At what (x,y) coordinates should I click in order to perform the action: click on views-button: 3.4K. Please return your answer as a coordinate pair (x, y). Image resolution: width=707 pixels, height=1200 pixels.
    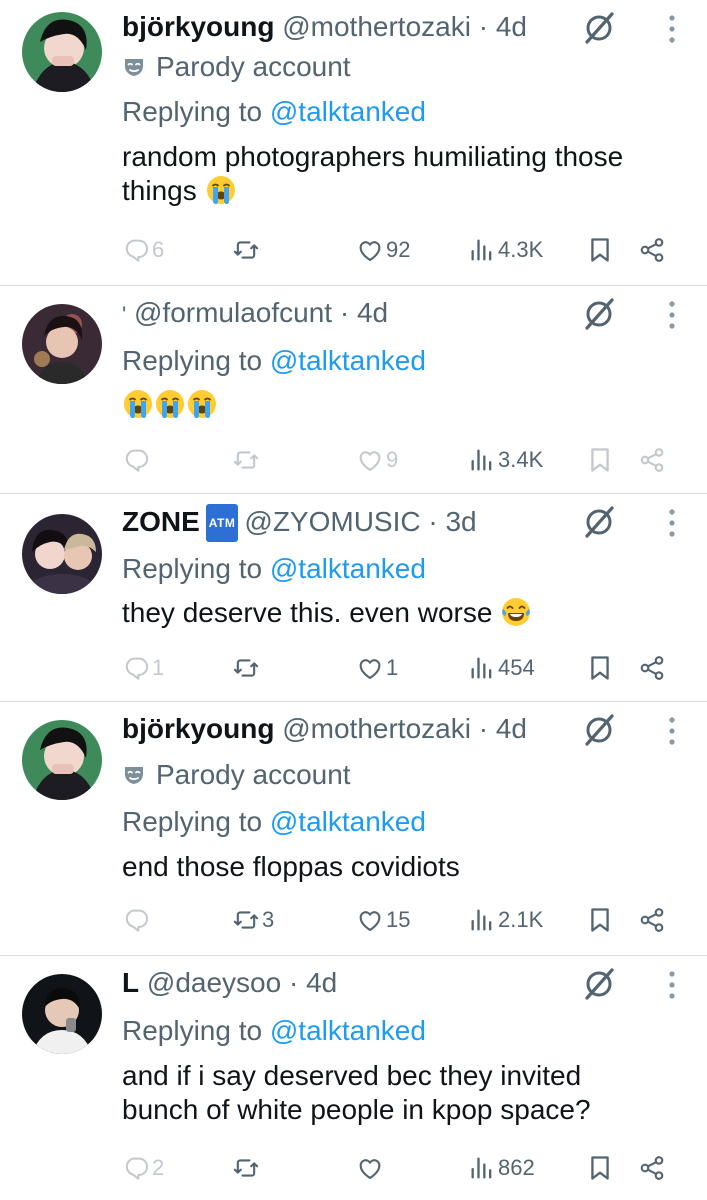
    Looking at the image, I should click on (505, 460).